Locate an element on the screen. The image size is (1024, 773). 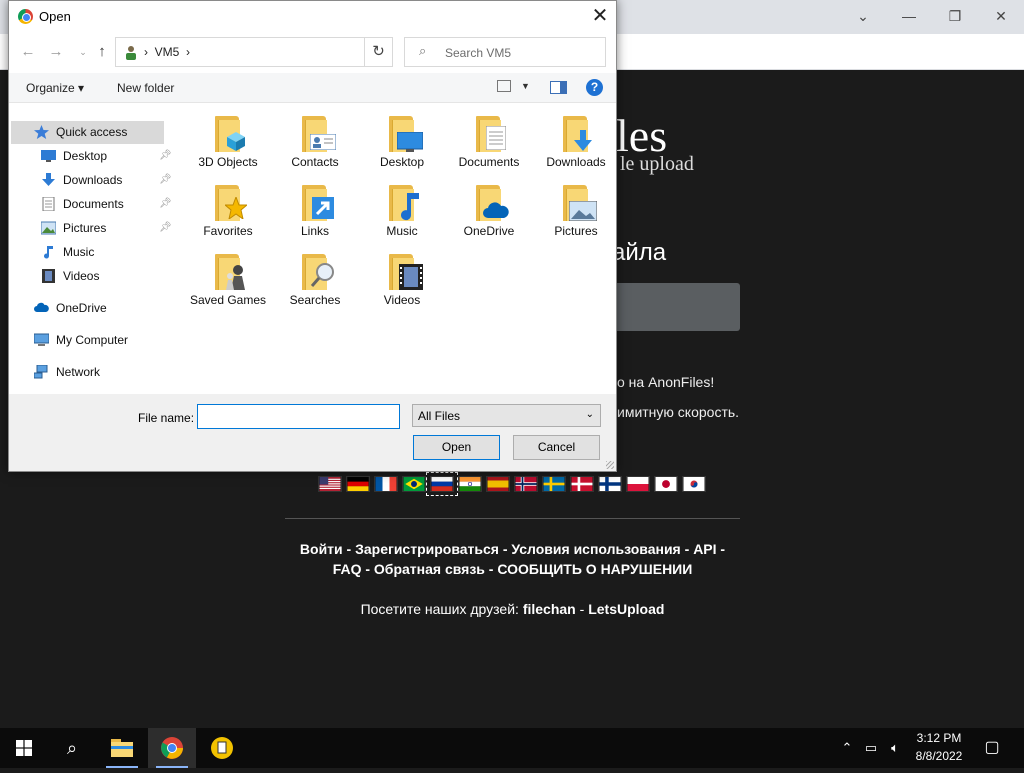
search-input: Search VM5 is located at coordinates (478, 53).